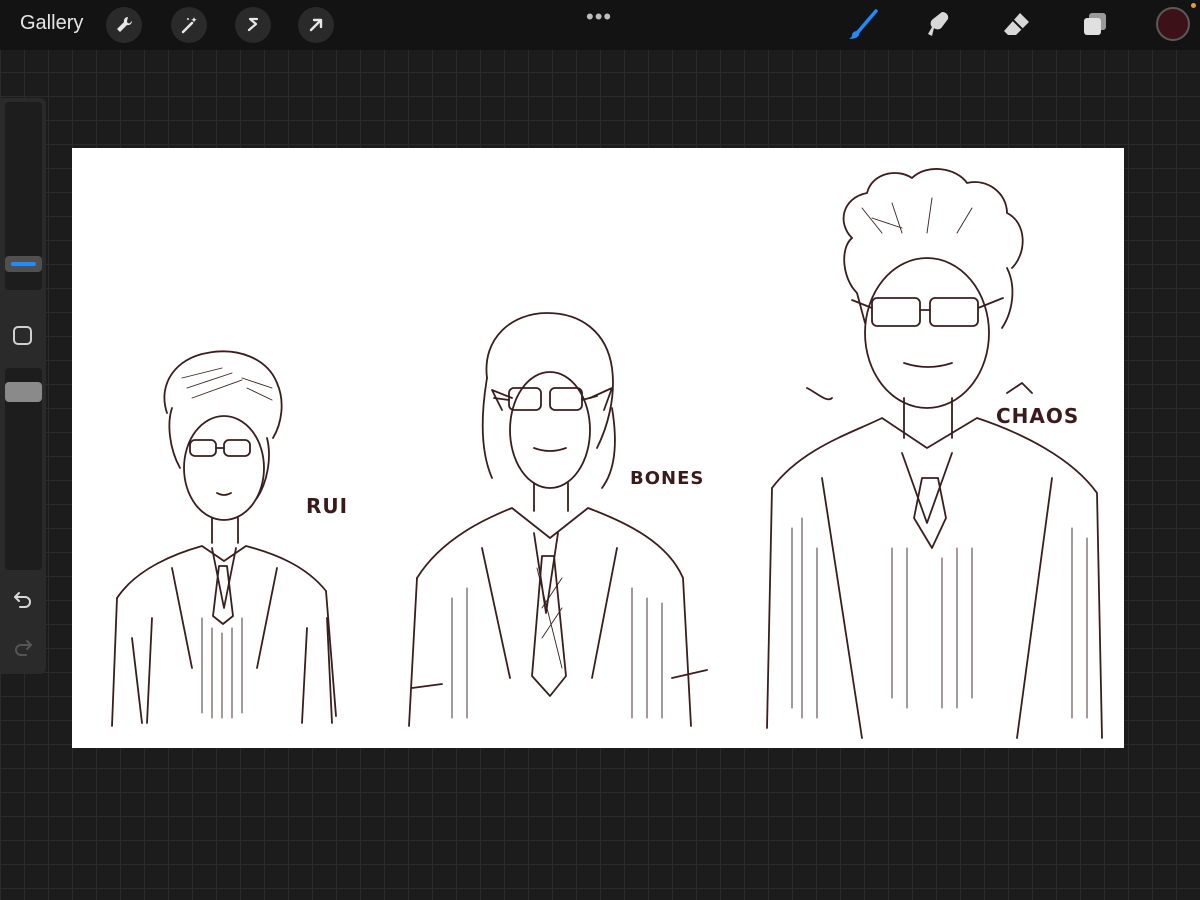  I want to click on label-rui: RUI, so click(327, 506).